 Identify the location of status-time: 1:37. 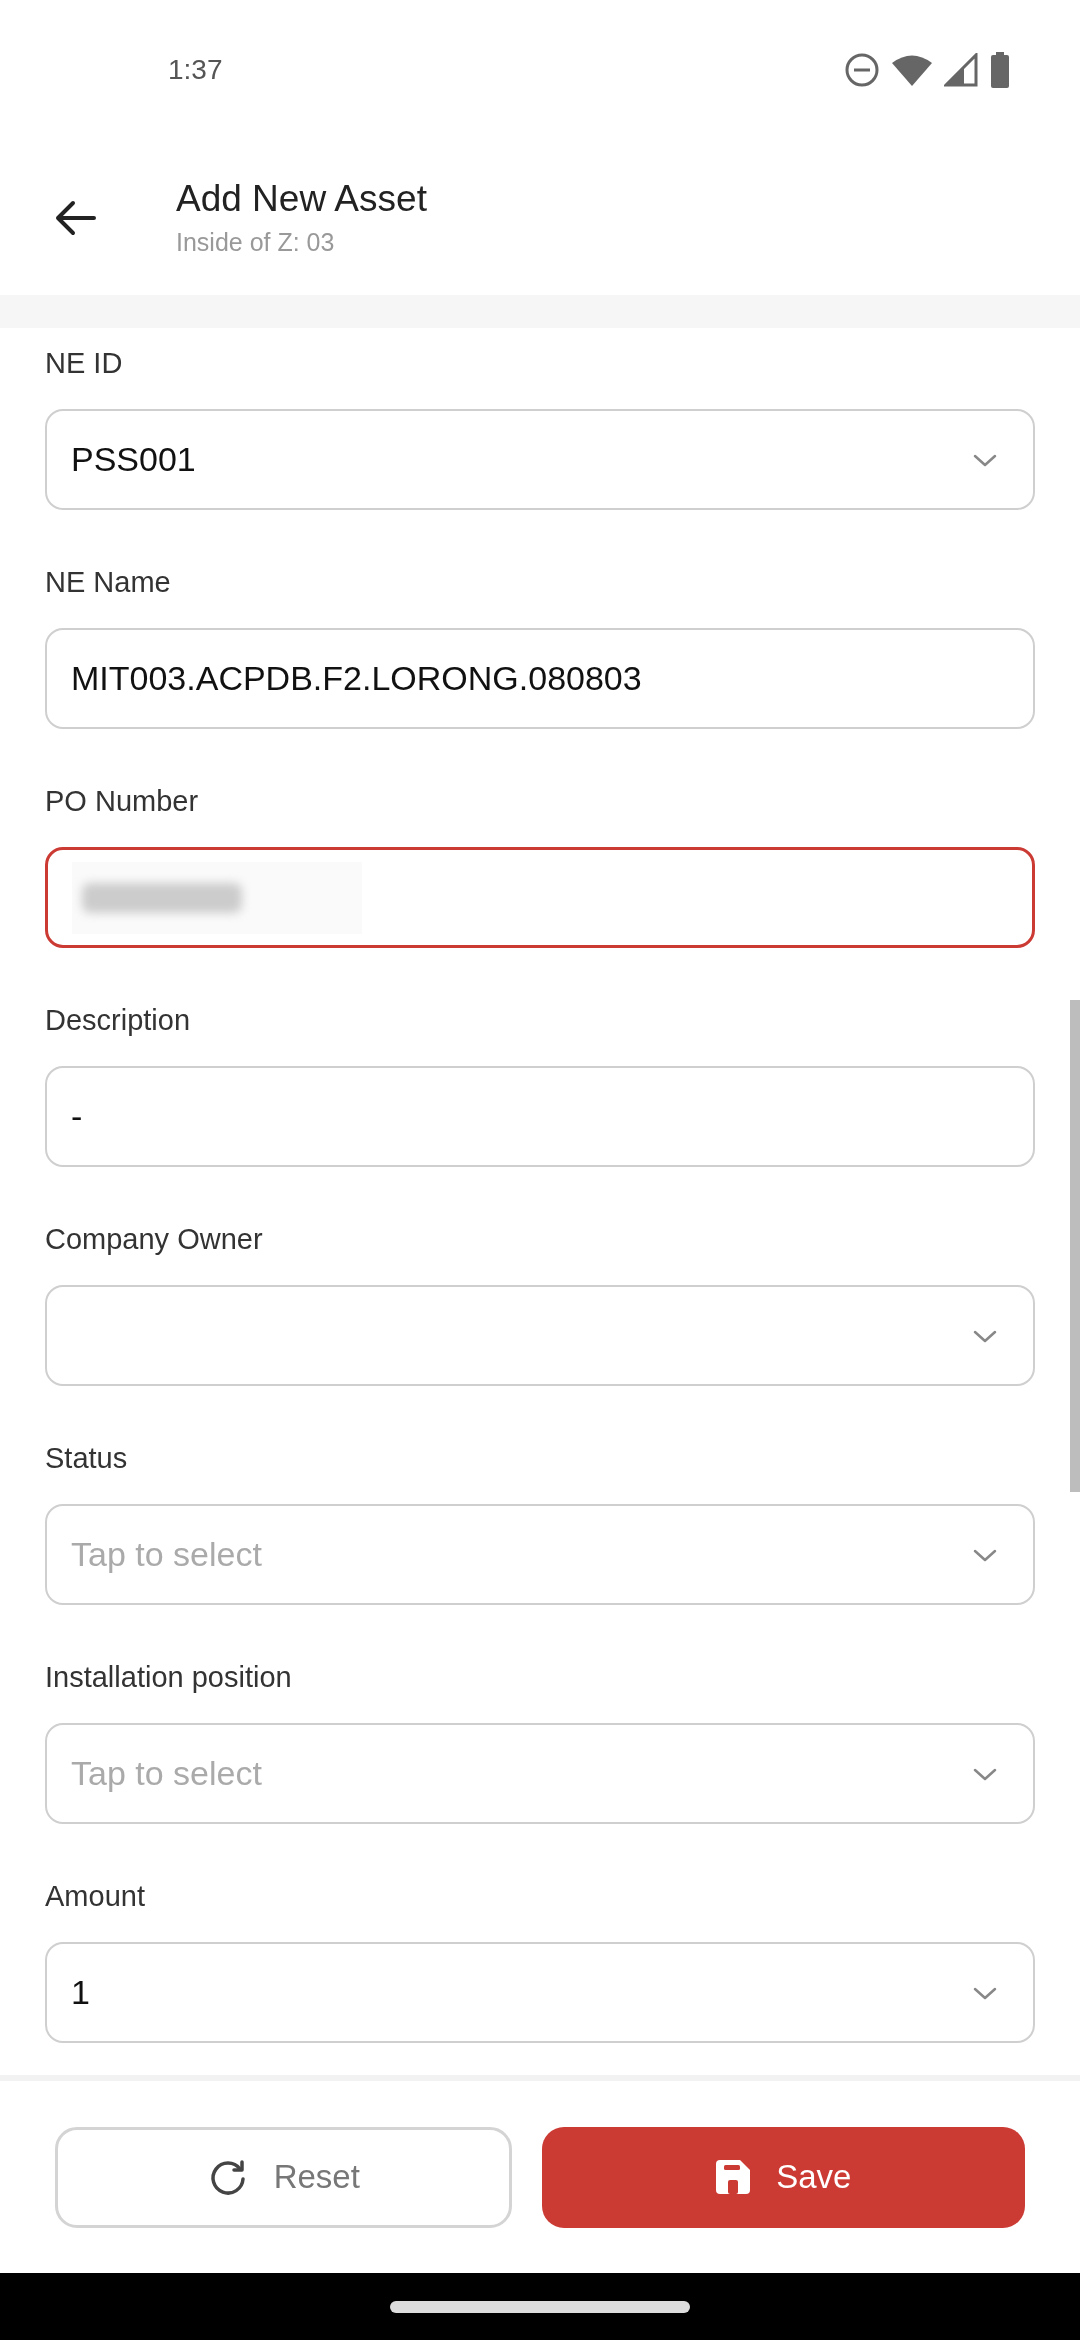
(195, 70).